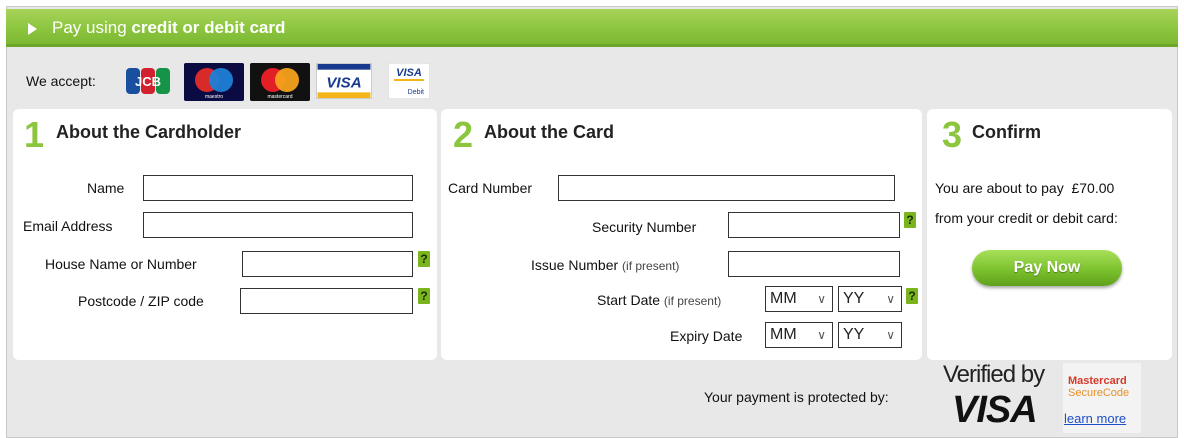 This screenshot has width=1184, height=438. Describe the element at coordinates (854, 298) in the screenshot. I see `start-year-value: YY` at that location.